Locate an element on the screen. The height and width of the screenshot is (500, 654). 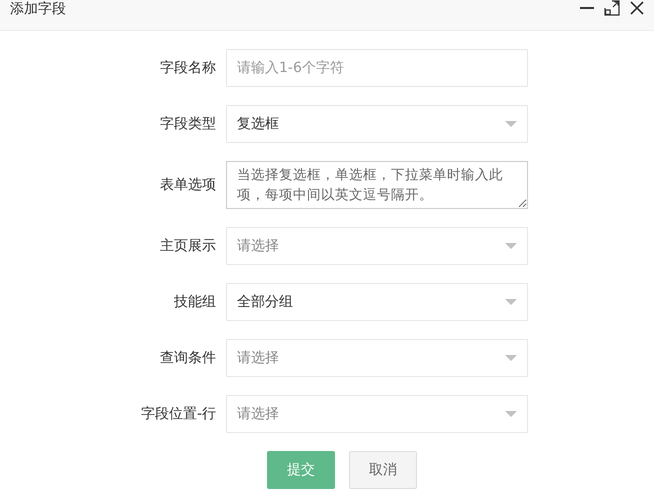
field-label: 字段名称 is located at coordinates (188, 68).